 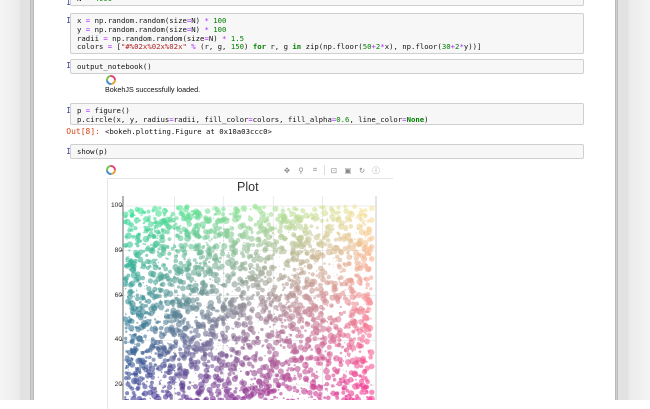 What do you see at coordinates (114, 205) in the screenshot?
I see `y-tick-label: 100` at bounding box center [114, 205].